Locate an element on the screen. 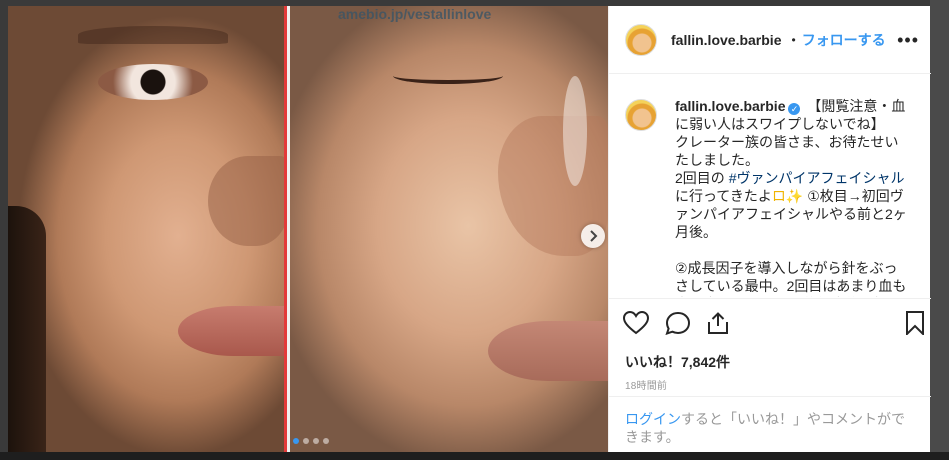 The image size is (949, 460). after-photo-lips is located at coordinates (548, 351).